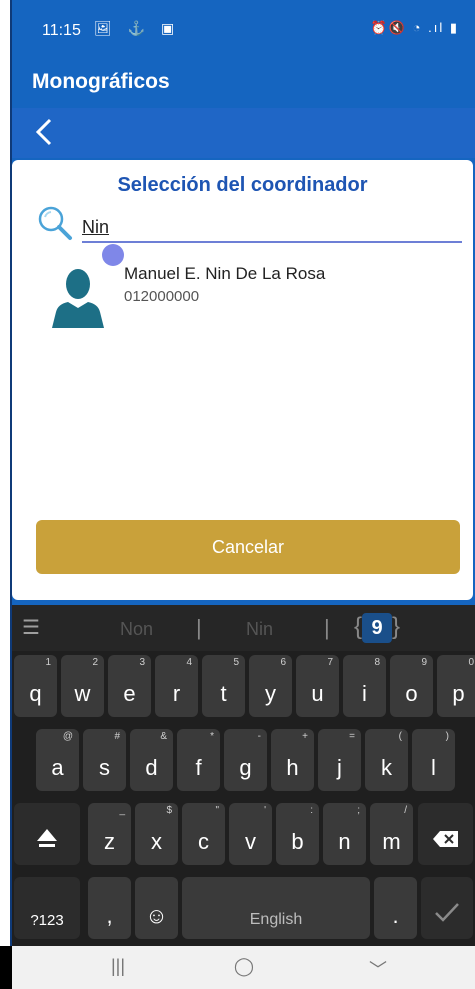 The width and height of the screenshot is (475, 989). Describe the element at coordinates (377, 662) in the screenshot. I see `key-secondary-label: 8` at that location.